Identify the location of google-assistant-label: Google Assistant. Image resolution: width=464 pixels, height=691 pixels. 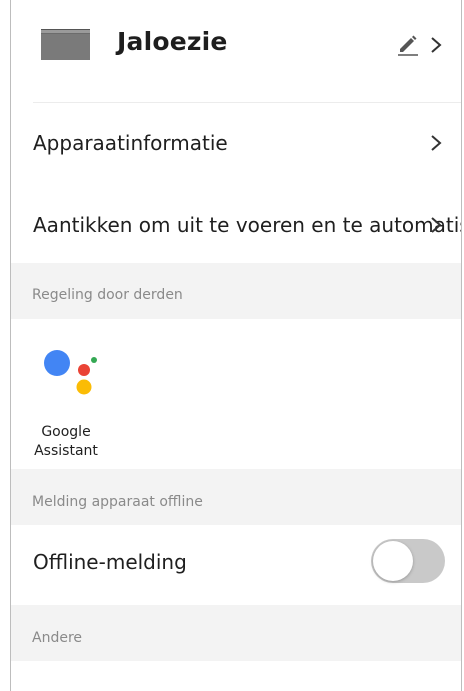
(66, 442).